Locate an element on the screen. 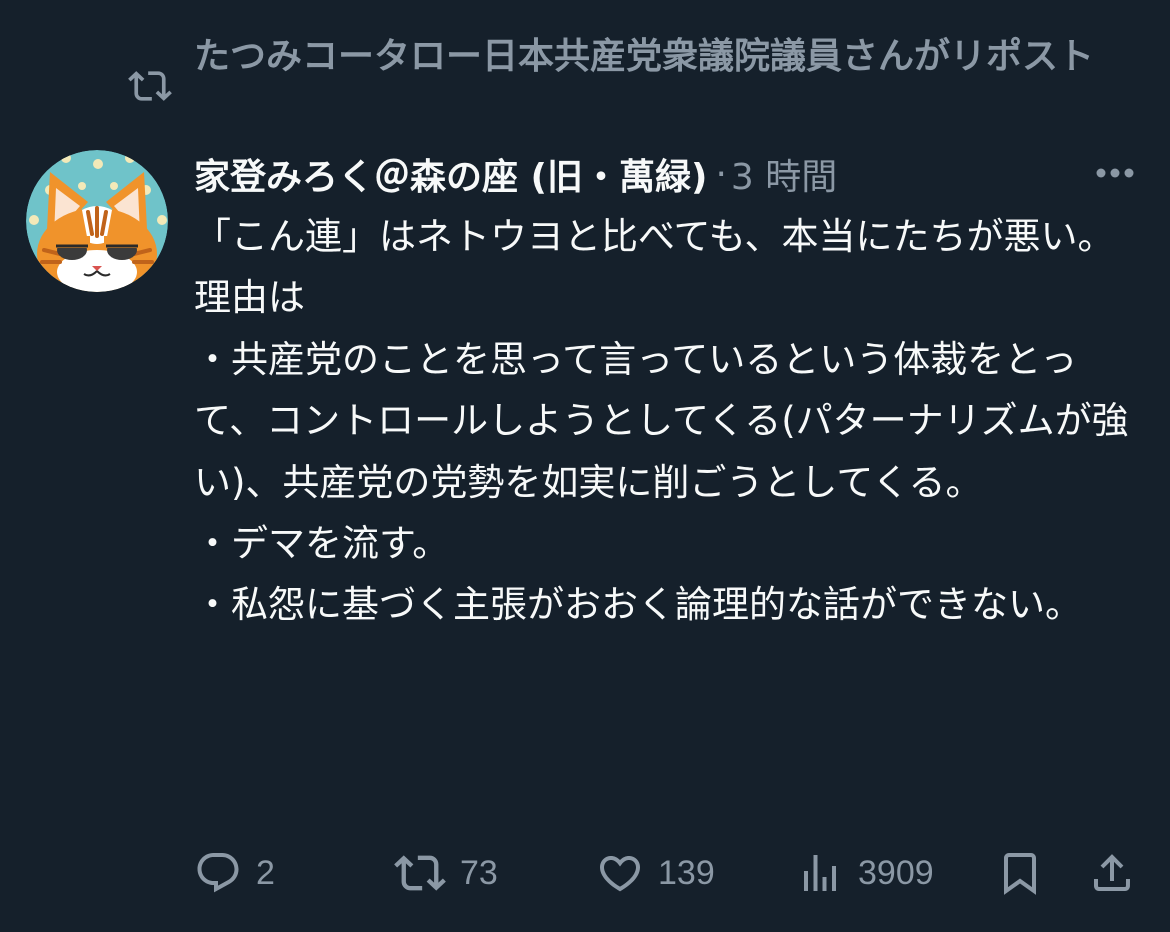 This screenshot has width=1170, height=932. post-line: 「こん連」はネトウヨと比べても、本当にたちが悪い。 is located at coordinates (654, 236).